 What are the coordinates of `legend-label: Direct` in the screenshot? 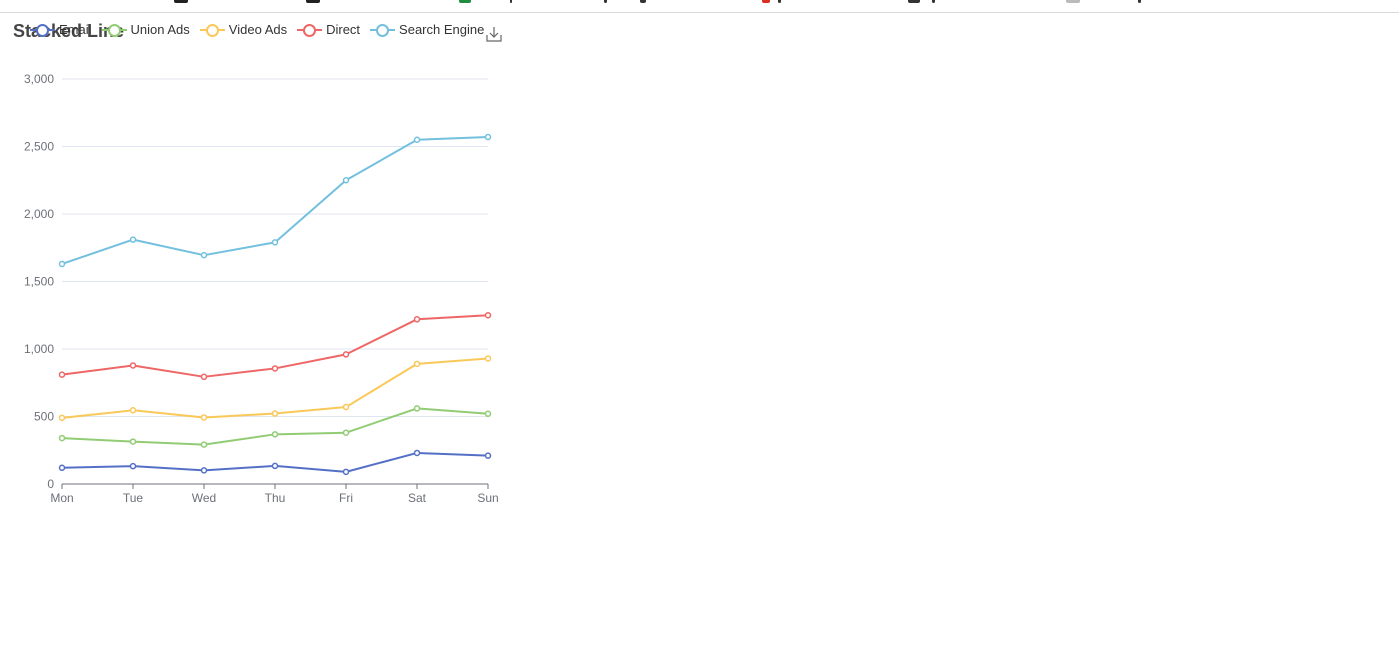 It's located at (343, 29).